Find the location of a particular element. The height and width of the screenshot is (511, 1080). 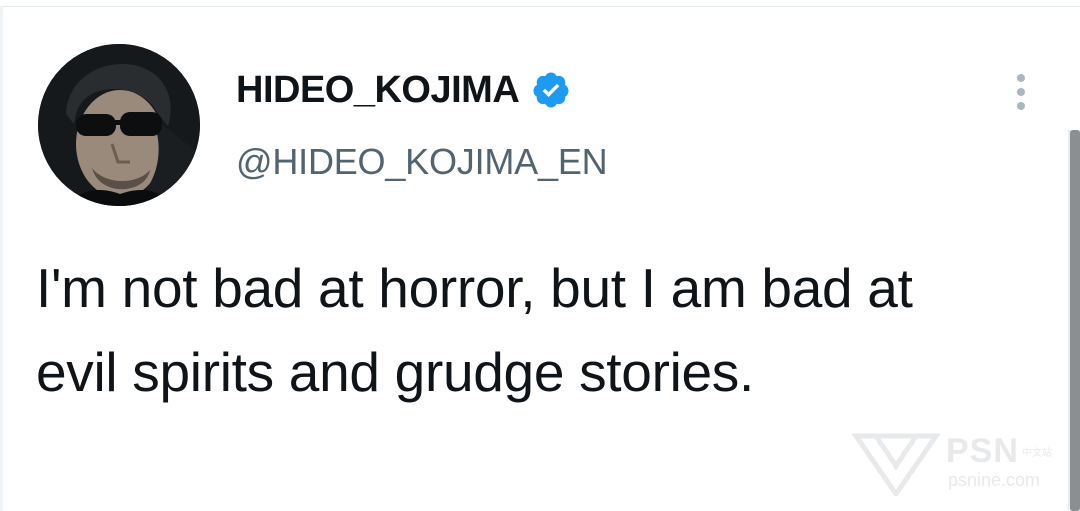

psnine-logo-icon is located at coordinates (896, 464).